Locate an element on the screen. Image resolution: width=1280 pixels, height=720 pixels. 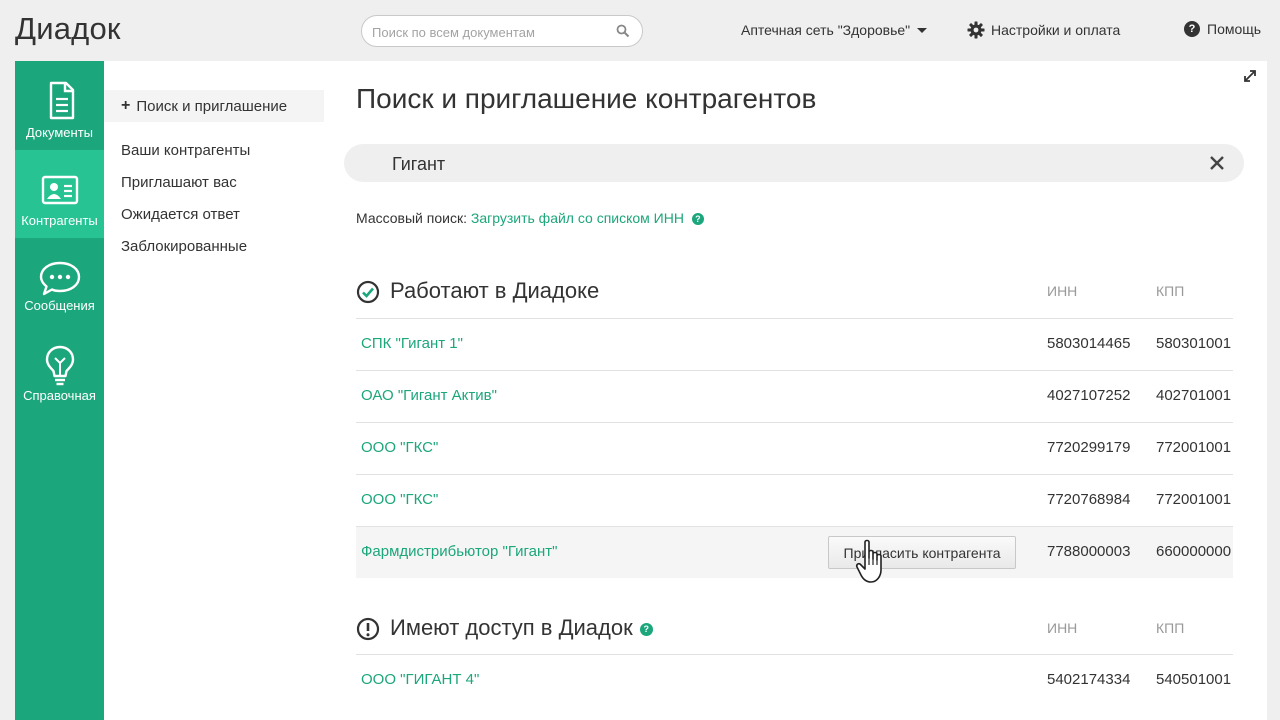
table-row: СПК "Гигант 1" 5803014465 580301001 is located at coordinates (794, 344).